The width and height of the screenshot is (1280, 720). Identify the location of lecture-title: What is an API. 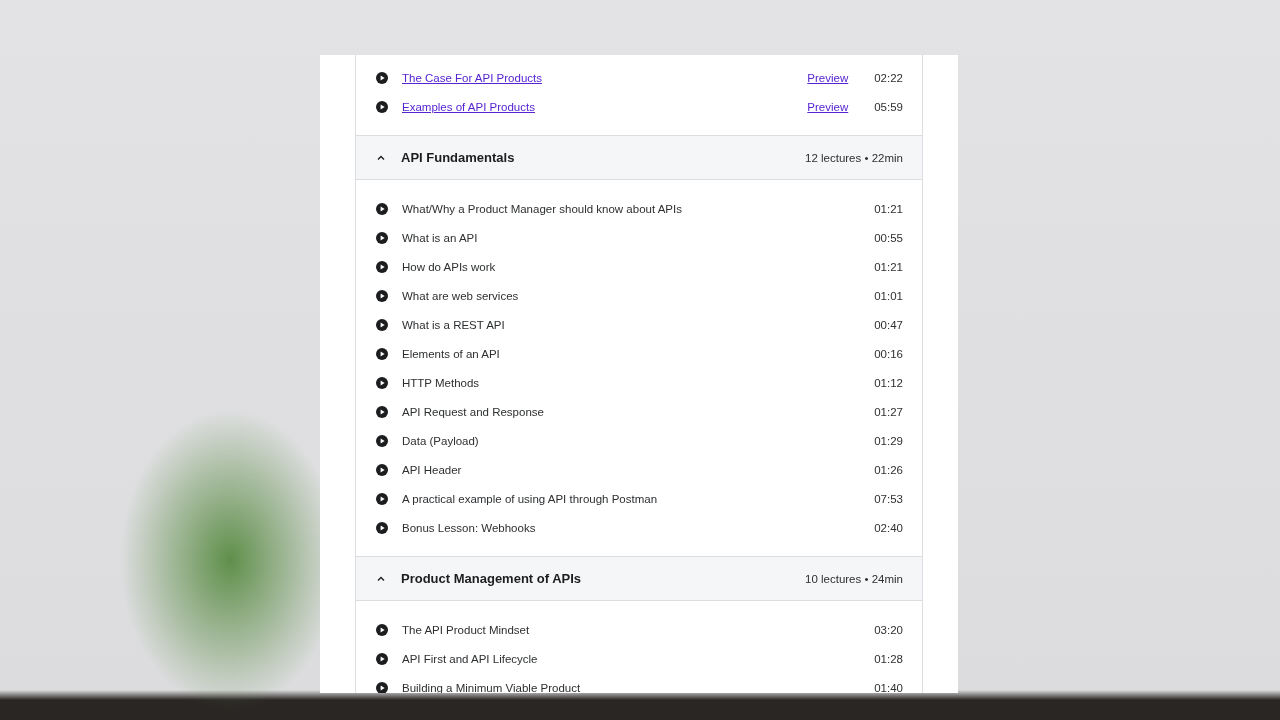
(440, 237).